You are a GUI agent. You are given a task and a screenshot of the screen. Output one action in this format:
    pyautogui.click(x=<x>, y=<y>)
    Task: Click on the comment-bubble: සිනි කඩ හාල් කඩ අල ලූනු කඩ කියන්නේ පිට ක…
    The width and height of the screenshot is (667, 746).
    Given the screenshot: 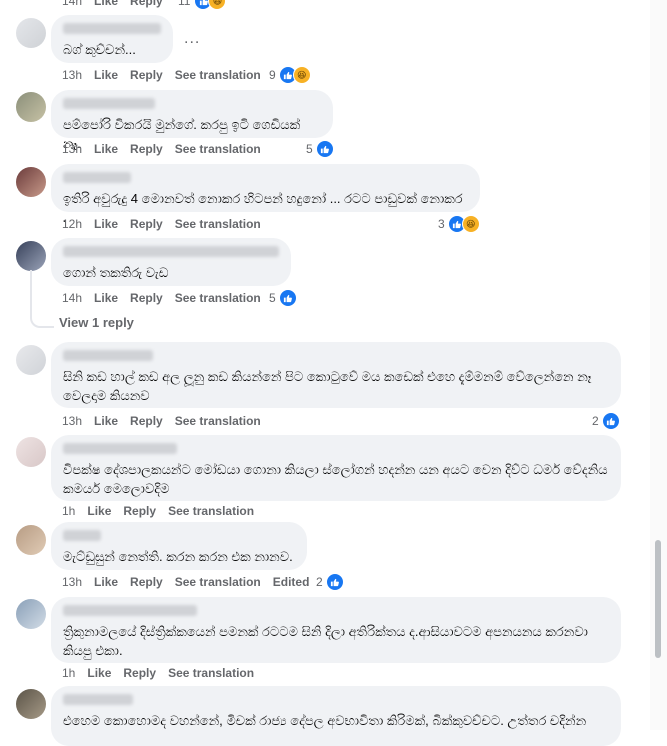 What is the action you would take?
    pyautogui.click(x=336, y=375)
    